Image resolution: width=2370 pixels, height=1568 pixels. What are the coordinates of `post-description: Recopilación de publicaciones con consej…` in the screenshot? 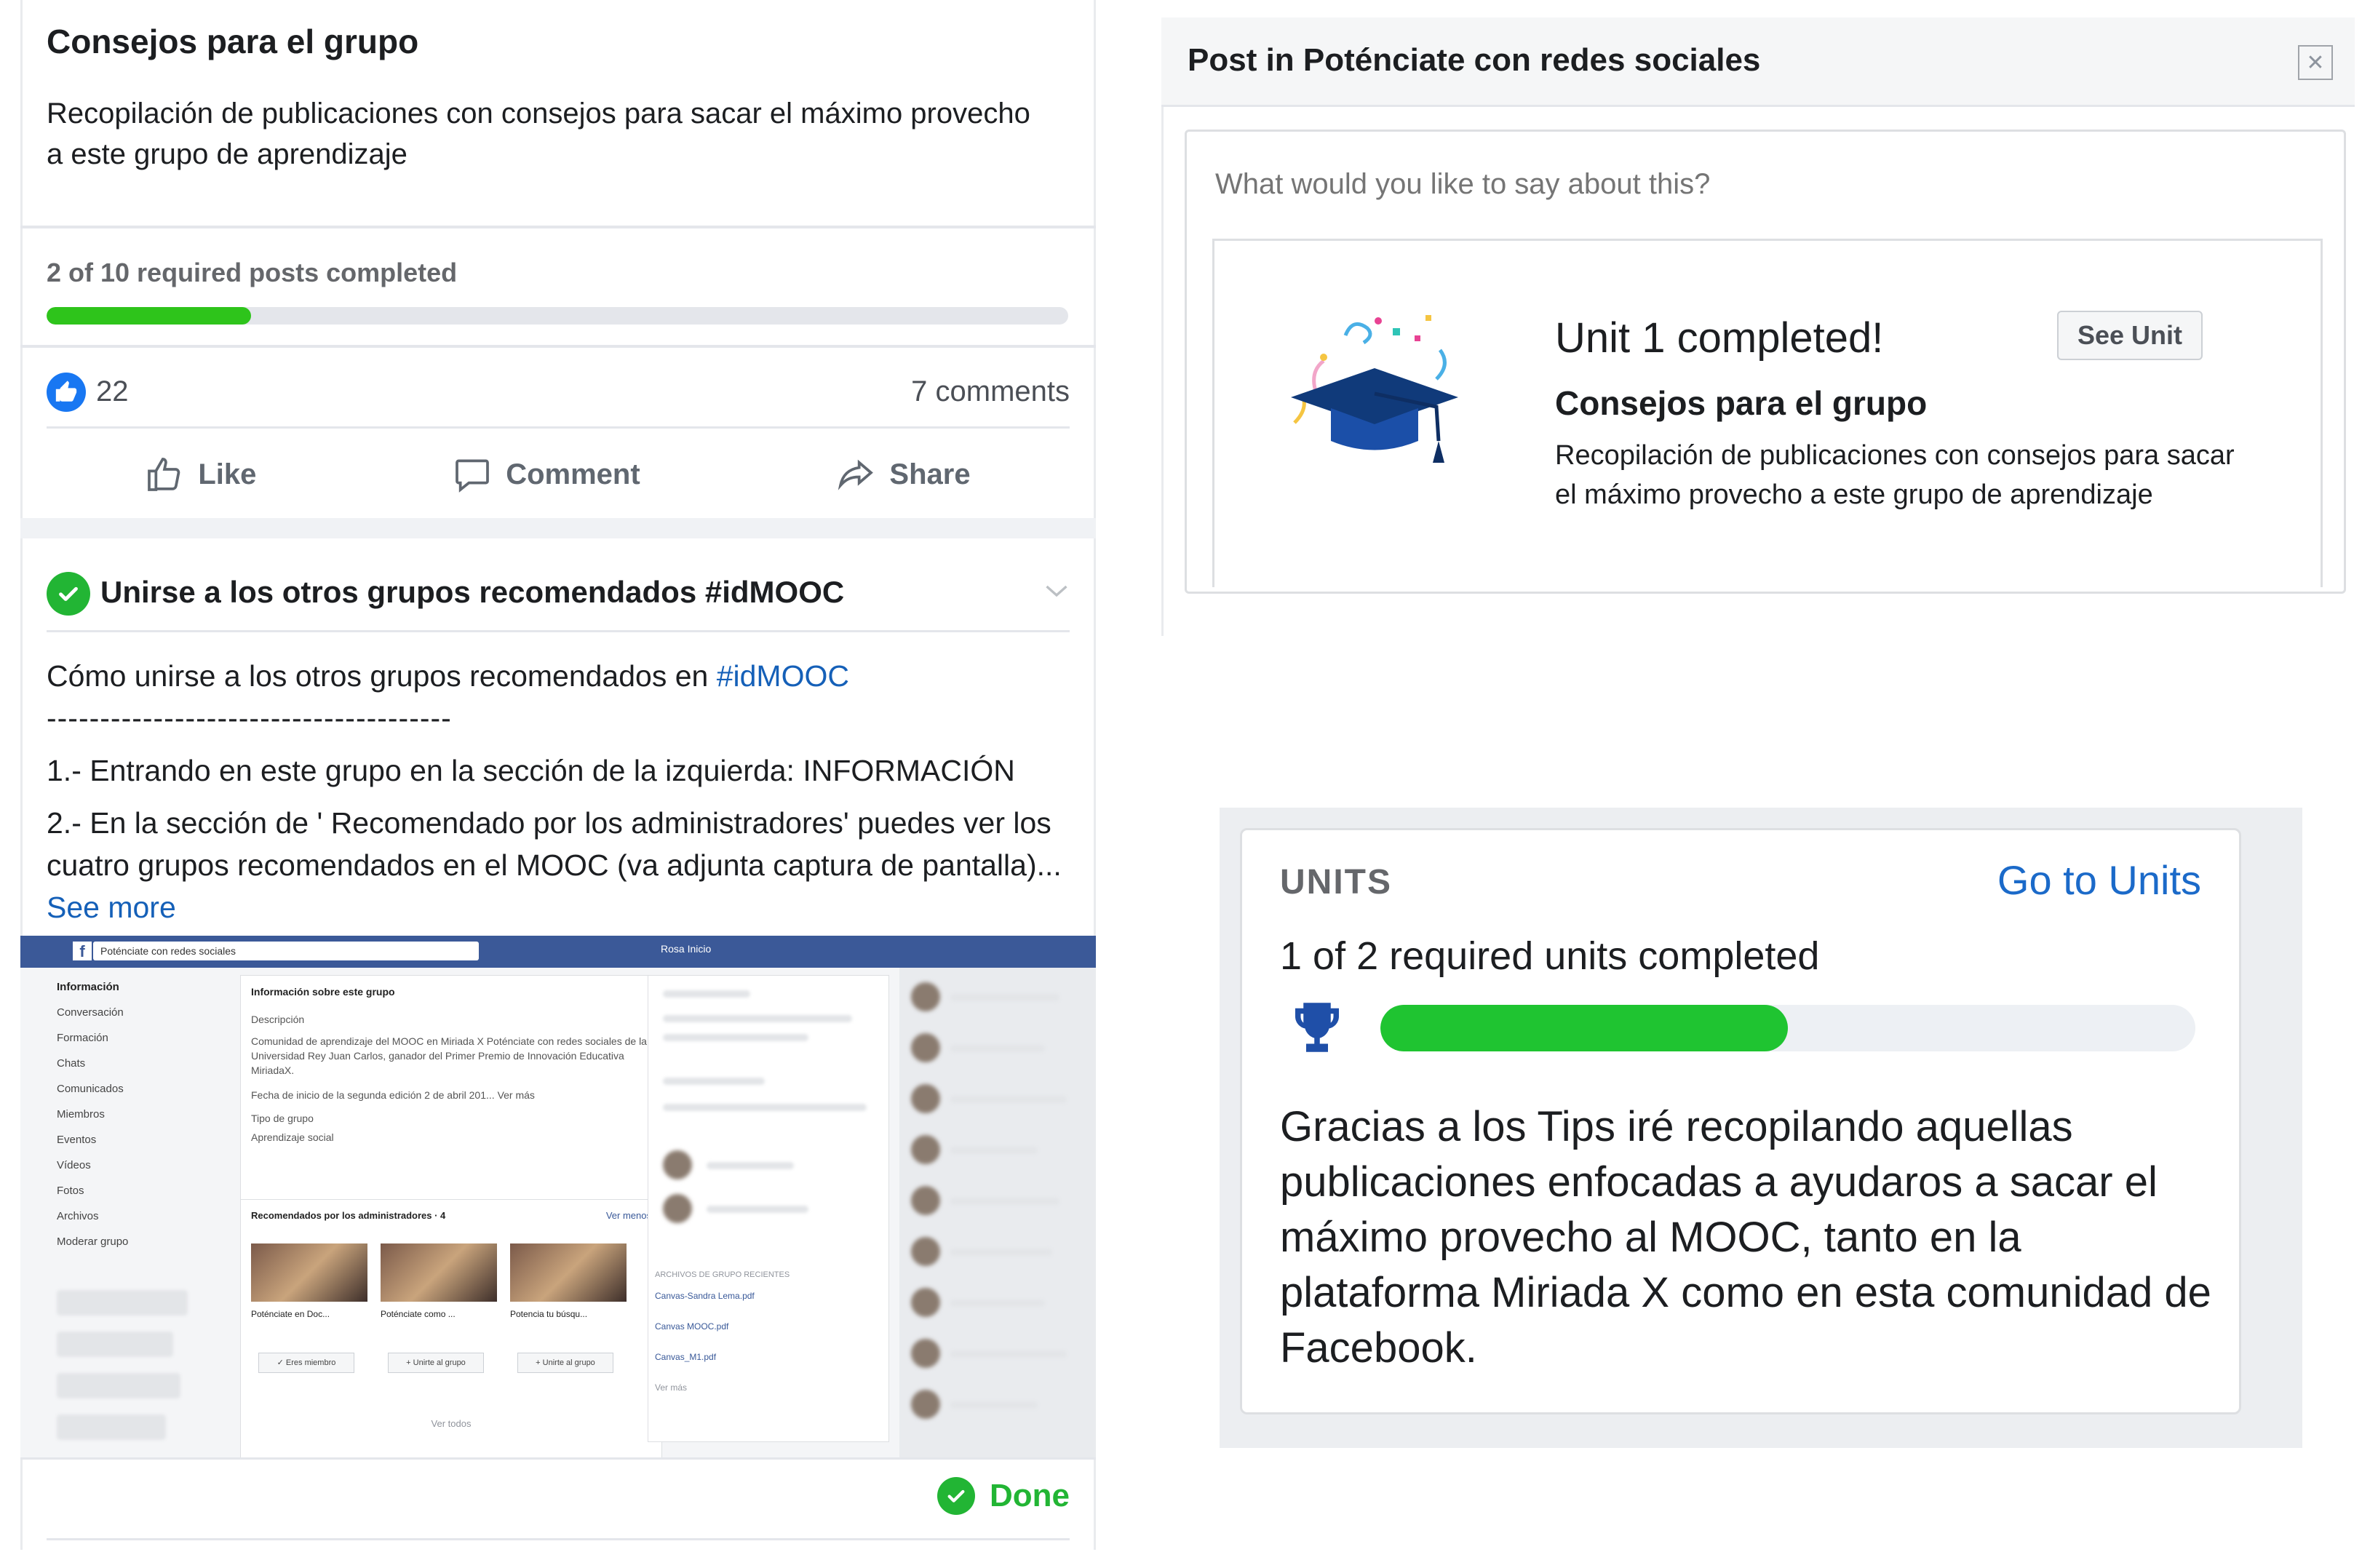 It's located at (538, 133).